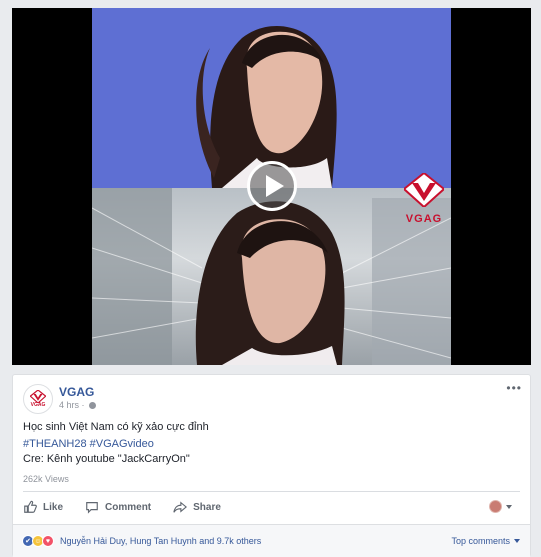 This screenshot has height=557, width=541. I want to click on play-button, so click(272, 186).